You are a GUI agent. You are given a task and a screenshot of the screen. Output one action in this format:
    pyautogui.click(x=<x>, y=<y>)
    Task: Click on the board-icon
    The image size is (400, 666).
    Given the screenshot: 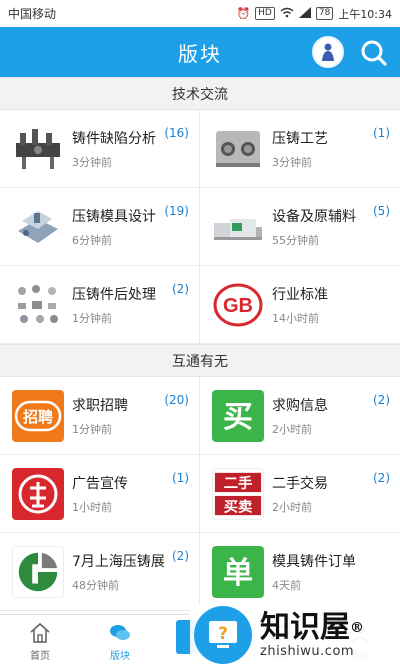 What is the action you would take?
    pyautogui.click(x=120, y=632)
    